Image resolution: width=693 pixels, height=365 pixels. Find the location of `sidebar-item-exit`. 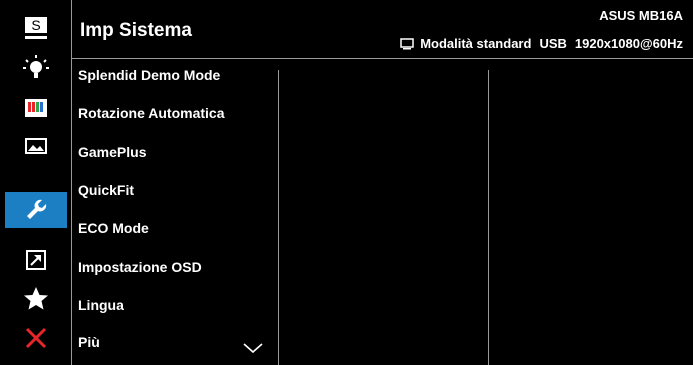

sidebar-item-exit is located at coordinates (36, 338).